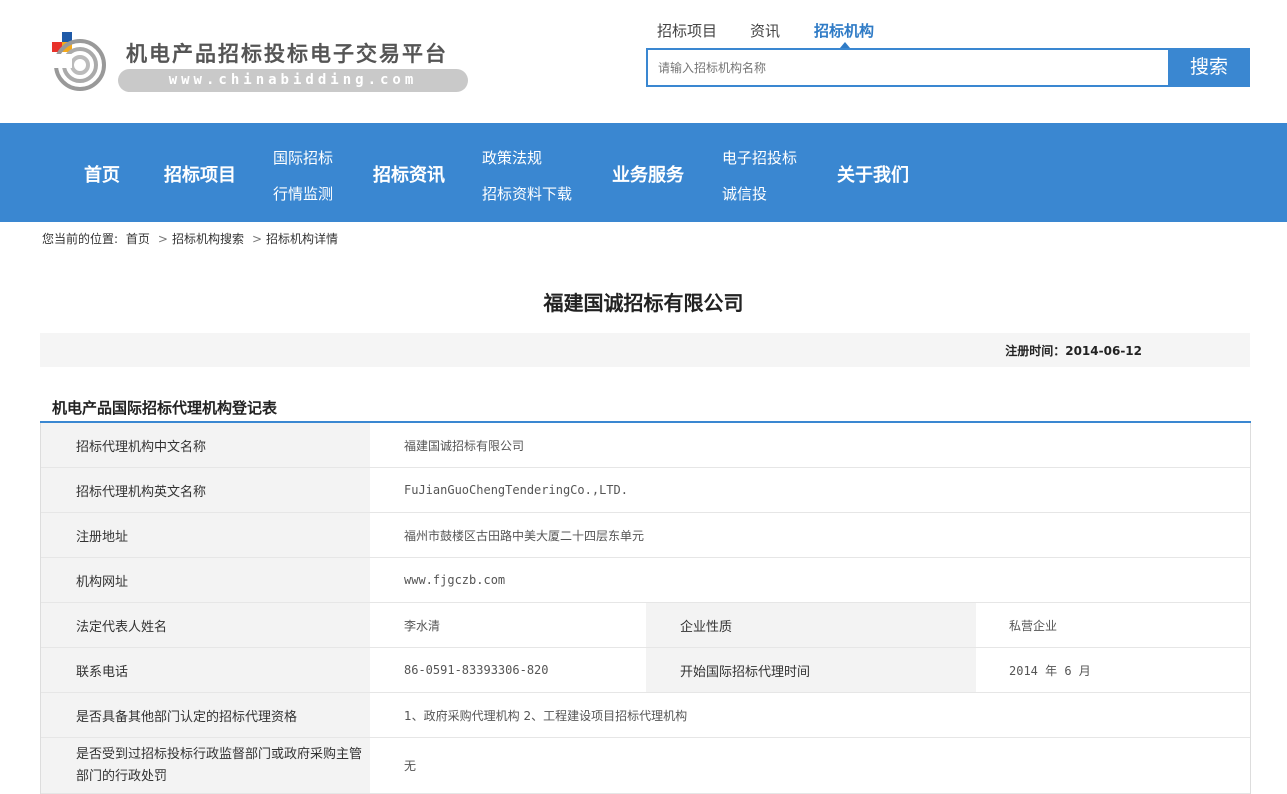  What do you see at coordinates (512, 157) in the screenshot?
I see `nav-policy: 政策法规` at bounding box center [512, 157].